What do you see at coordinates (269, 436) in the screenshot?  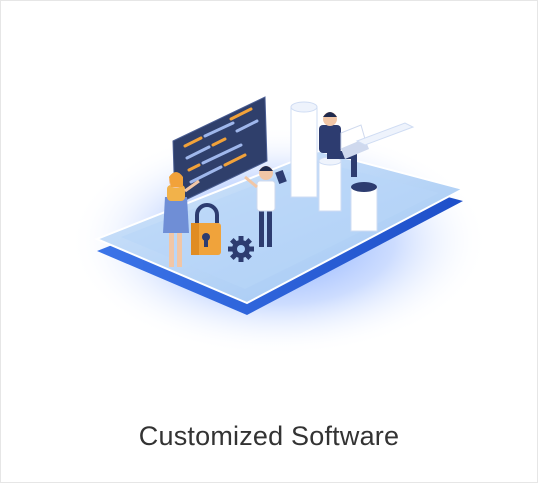 I see `card-caption: Customized Software` at bounding box center [269, 436].